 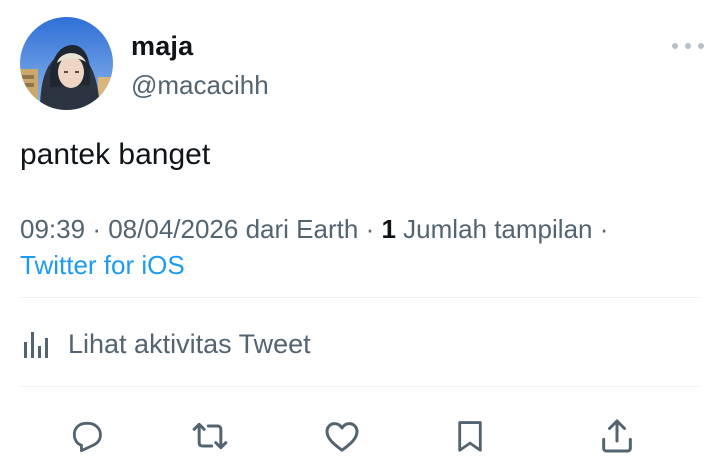 I want to click on activity-label: Lihat aktivitas Tweet, so click(x=189, y=343).